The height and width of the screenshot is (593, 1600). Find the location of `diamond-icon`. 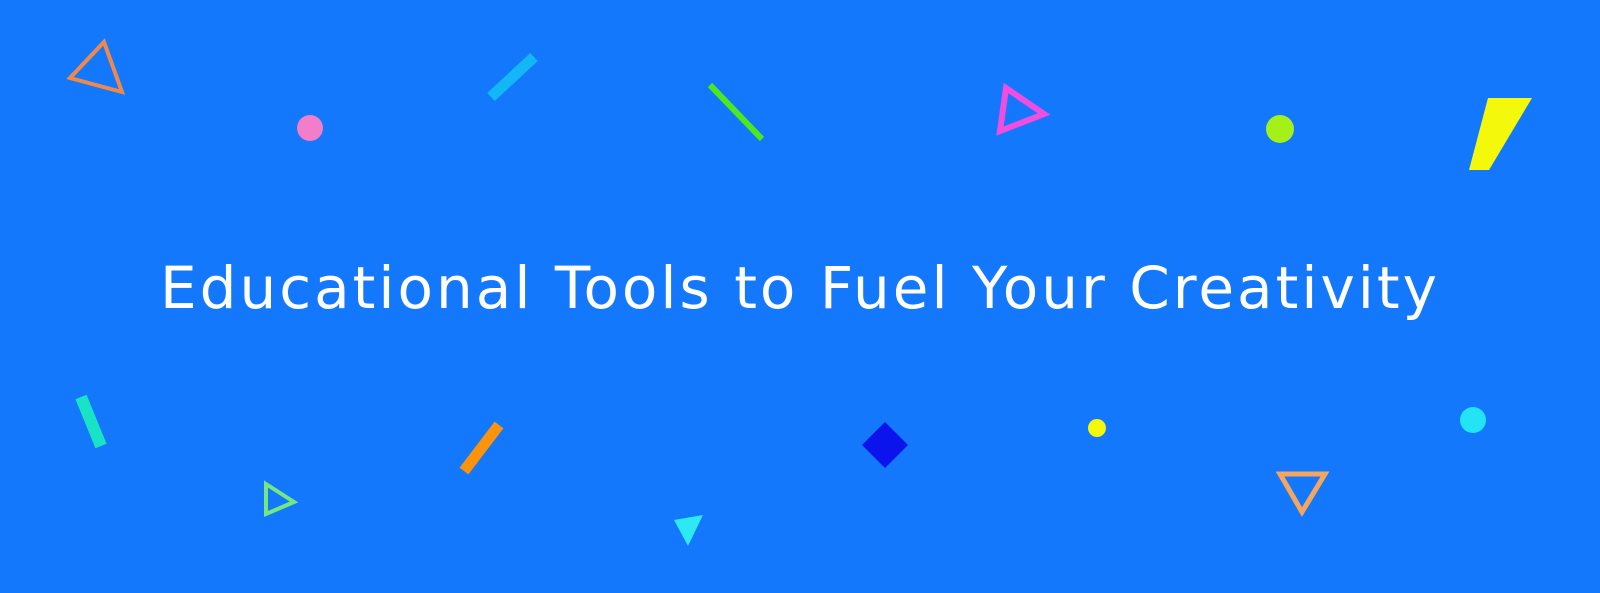

diamond-icon is located at coordinates (885, 445).